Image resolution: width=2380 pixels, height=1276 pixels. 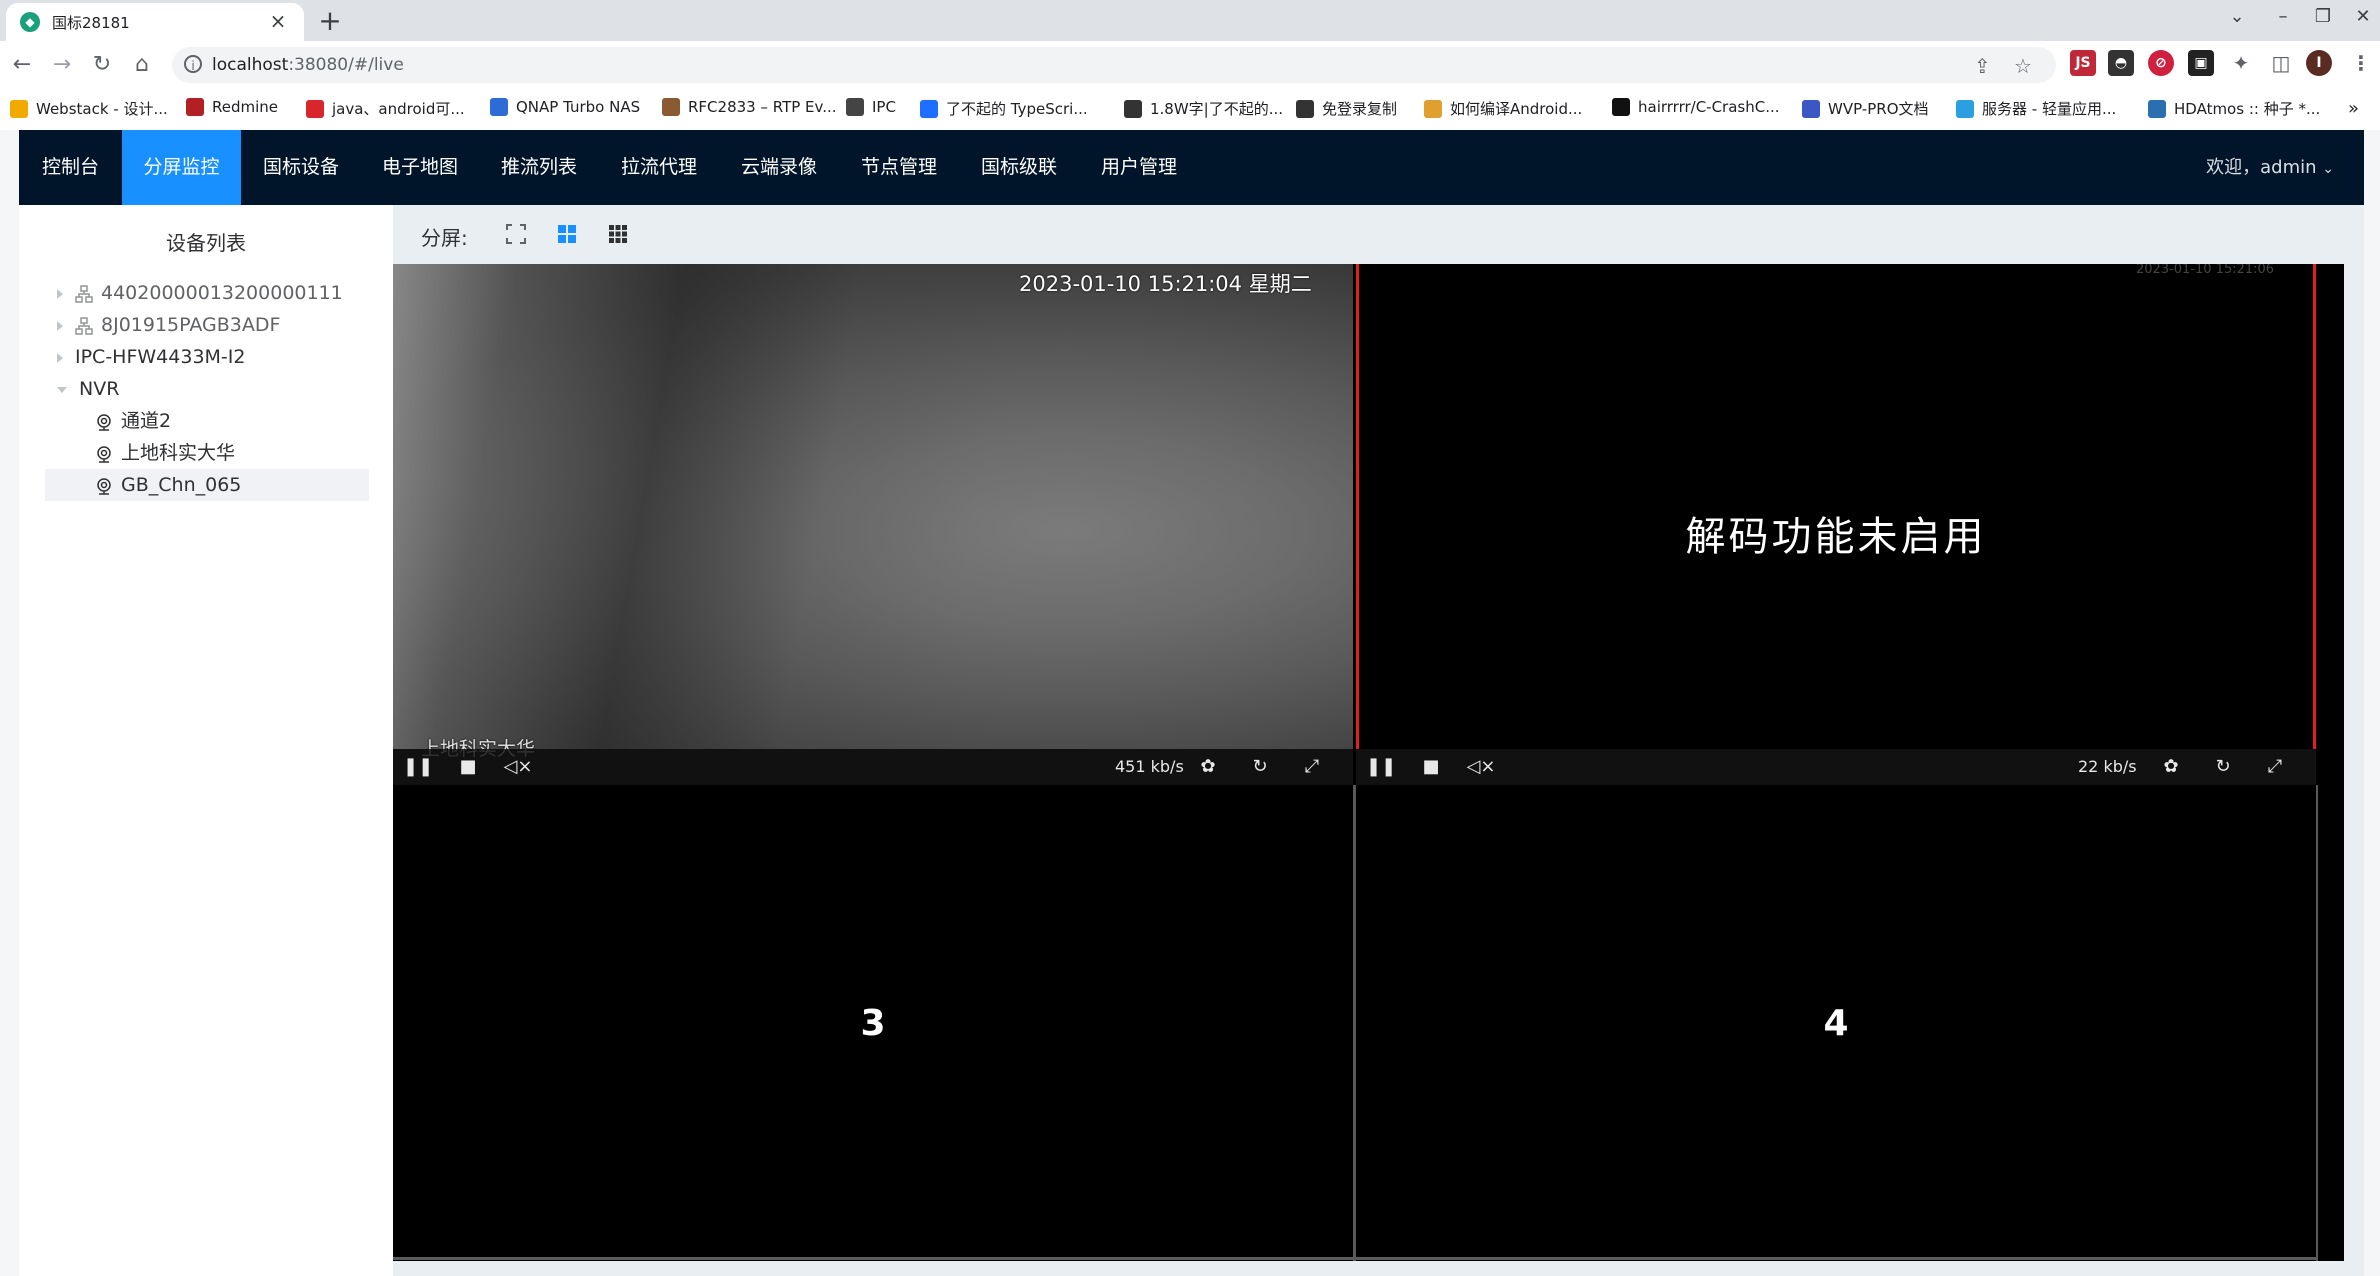 I want to click on home-icon: ⌂, so click(x=142, y=65).